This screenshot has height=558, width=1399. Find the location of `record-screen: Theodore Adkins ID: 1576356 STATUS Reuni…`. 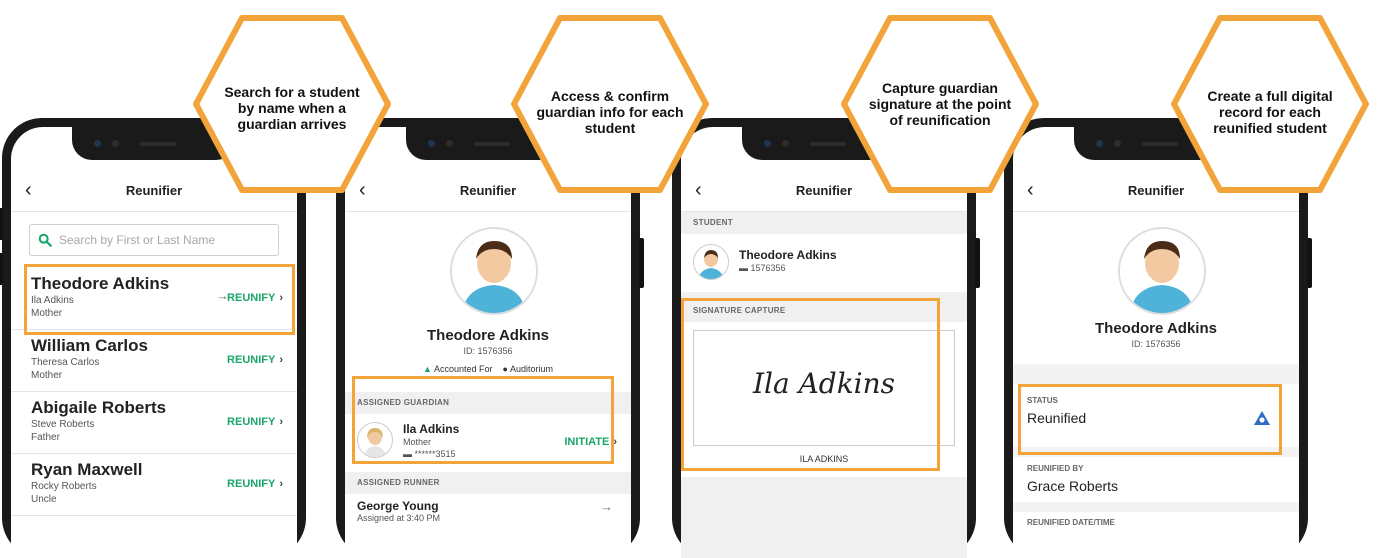

record-screen: Theodore Adkins ID: 1576356 STATUS Reuni… is located at coordinates (1156, 385).